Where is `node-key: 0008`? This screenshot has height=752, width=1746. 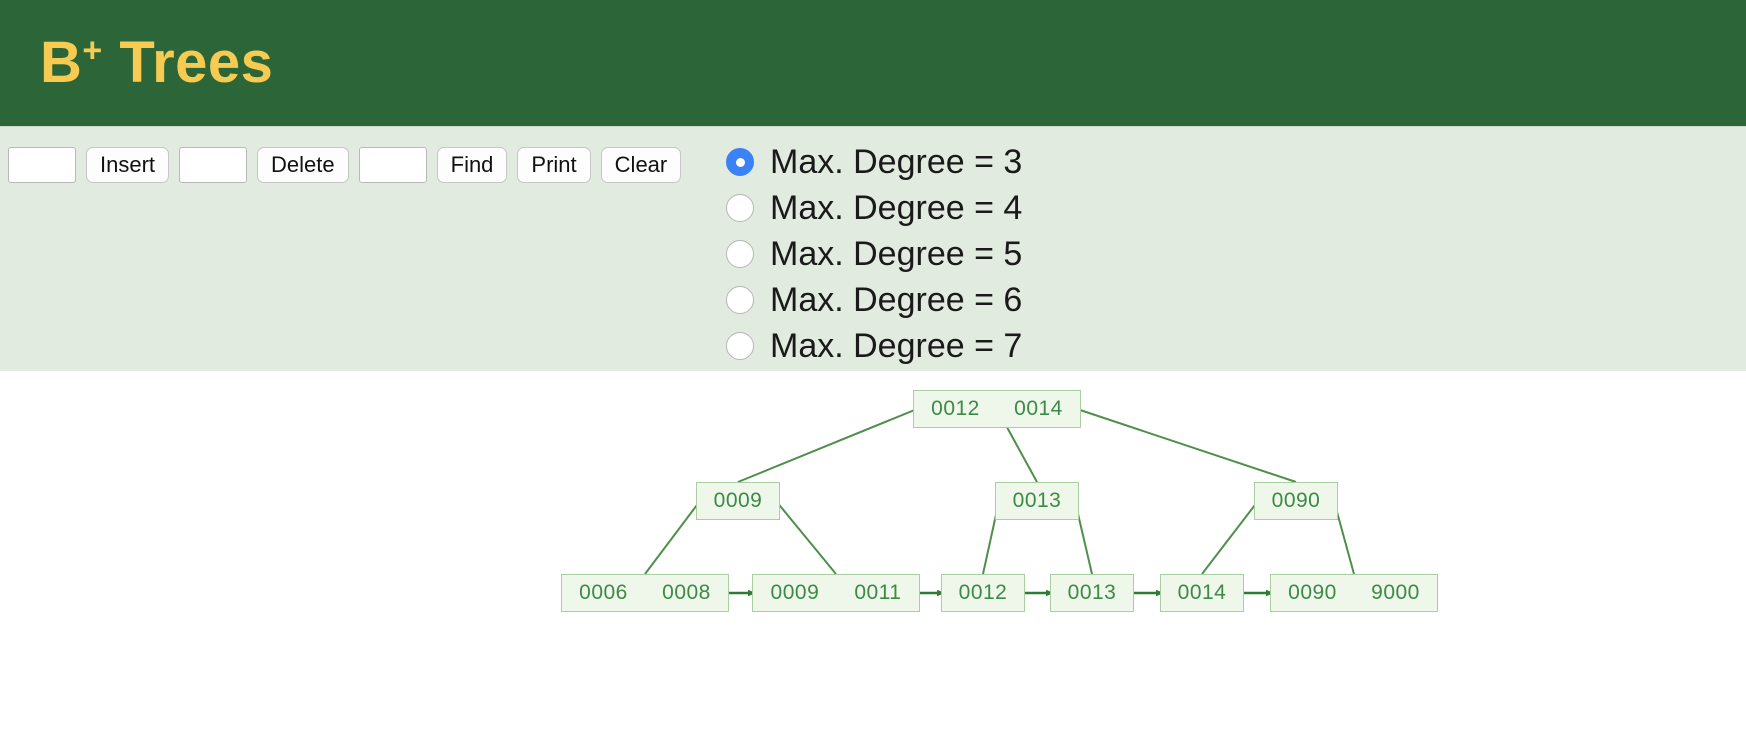 node-key: 0008 is located at coordinates (686, 592).